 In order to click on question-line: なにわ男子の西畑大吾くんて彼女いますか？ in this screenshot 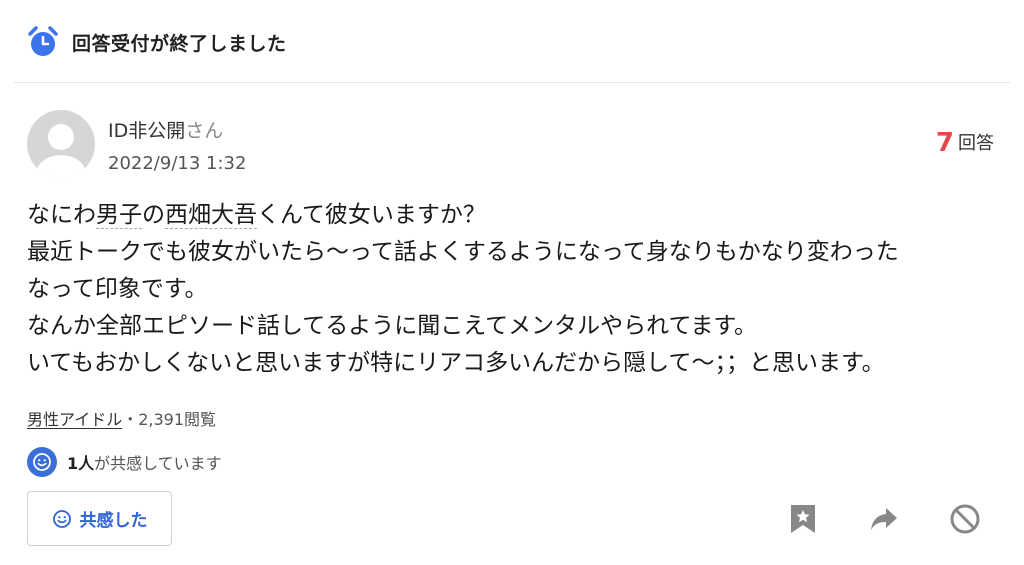, I will do `click(514, 215)`.